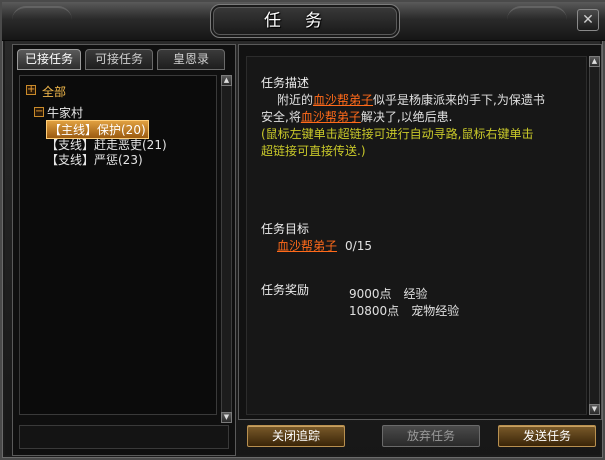 Image resolution: width=605 pixels, height=460 pixels. Describe the element at coordinates (39, 112) in the screenshot. I see `collapse-group-icon: −` at that location.